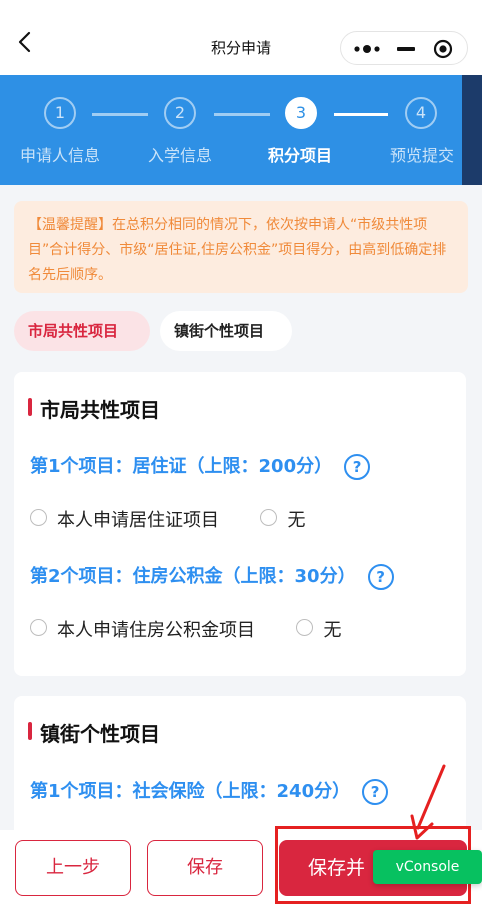 The image size is (482, 908). Describe the element at coordinates (59, 155) in the screenshot. I see `step-1-label: 申请人信息` at that location.